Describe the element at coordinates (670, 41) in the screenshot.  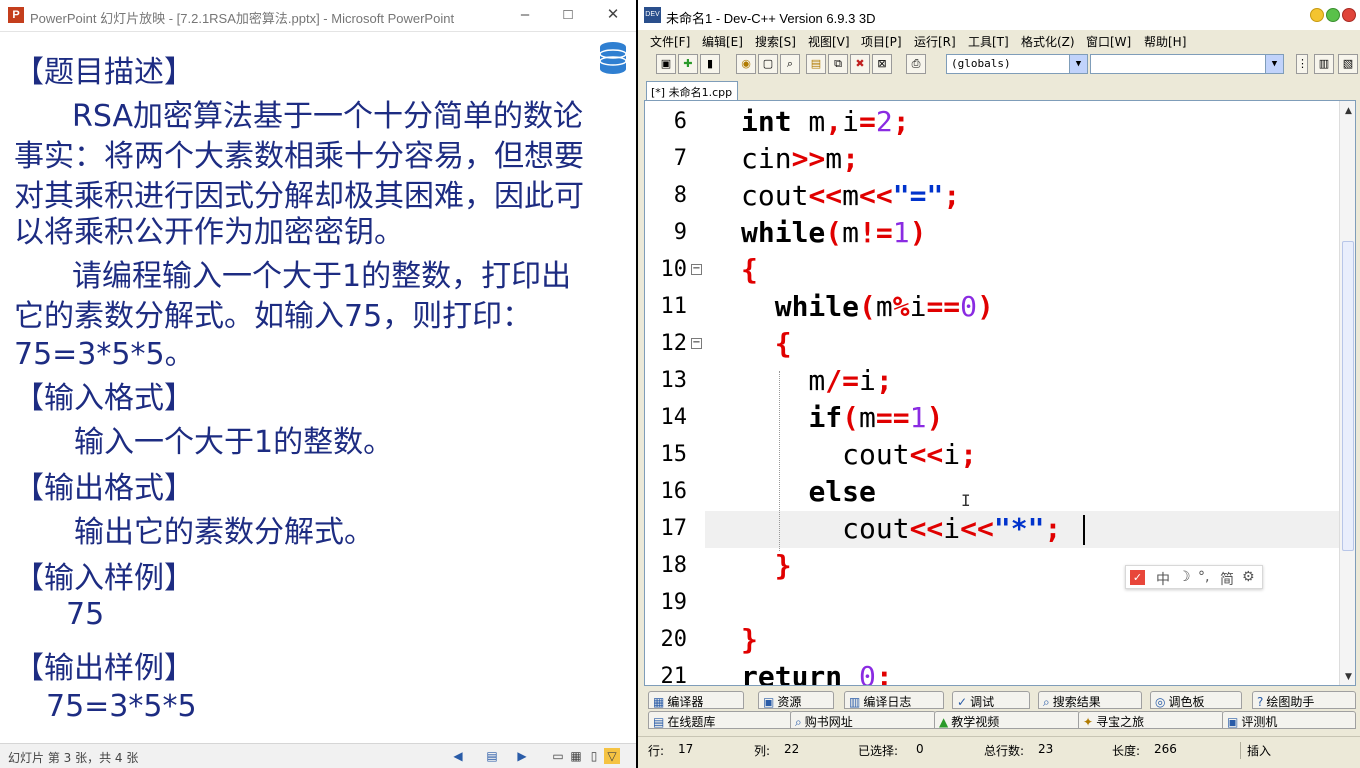
I see `menu-file: 文件[F]` at that location.